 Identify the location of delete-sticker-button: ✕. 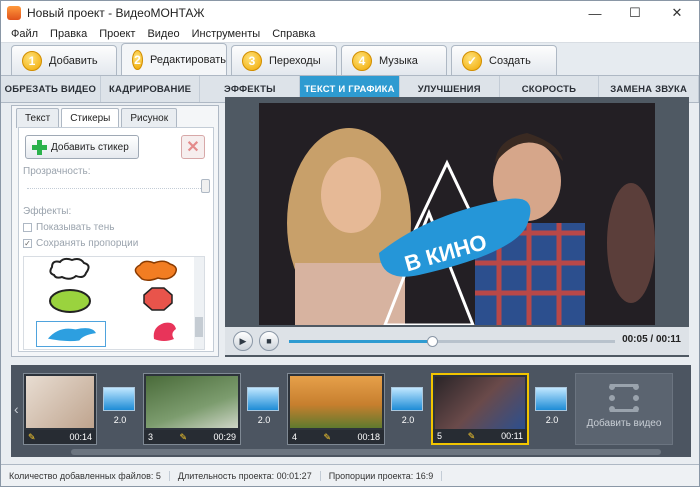
(193, 147).